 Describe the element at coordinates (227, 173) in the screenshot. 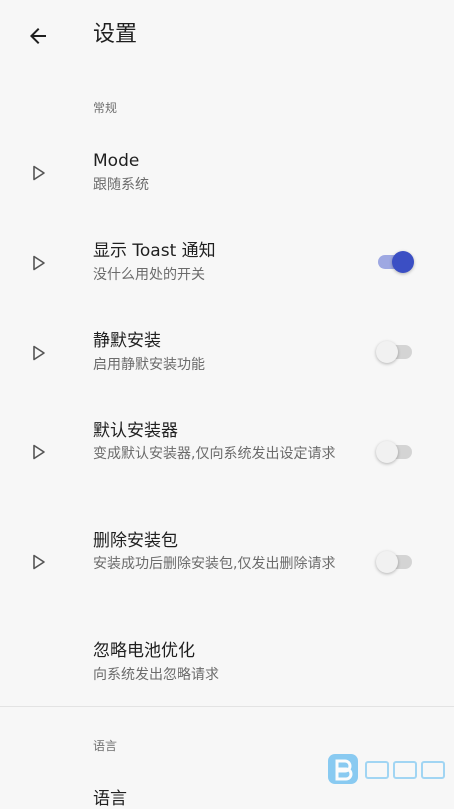

I see `pref-mode: Mode 跟随系统` at that location.